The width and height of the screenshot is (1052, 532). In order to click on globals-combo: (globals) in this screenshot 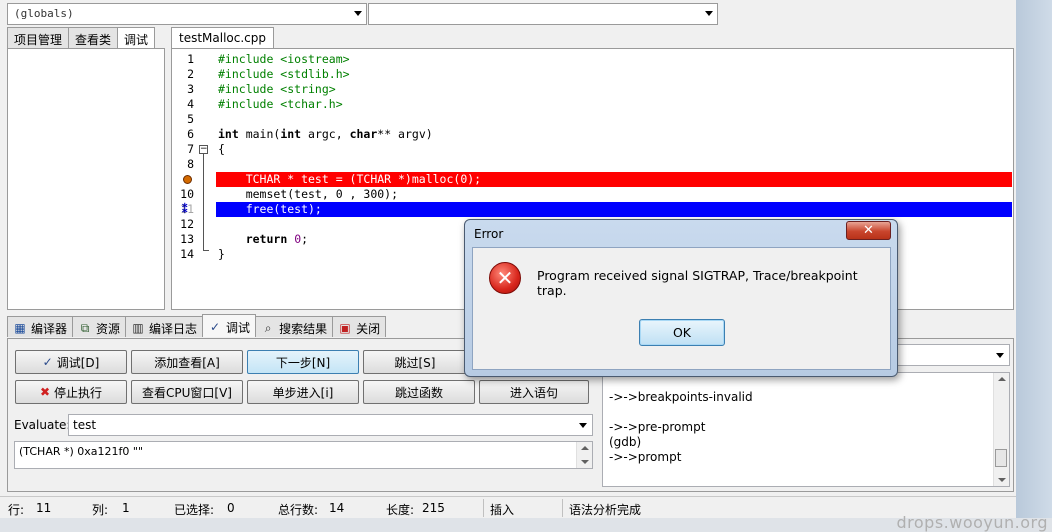, I will do `click(187, 14)`.